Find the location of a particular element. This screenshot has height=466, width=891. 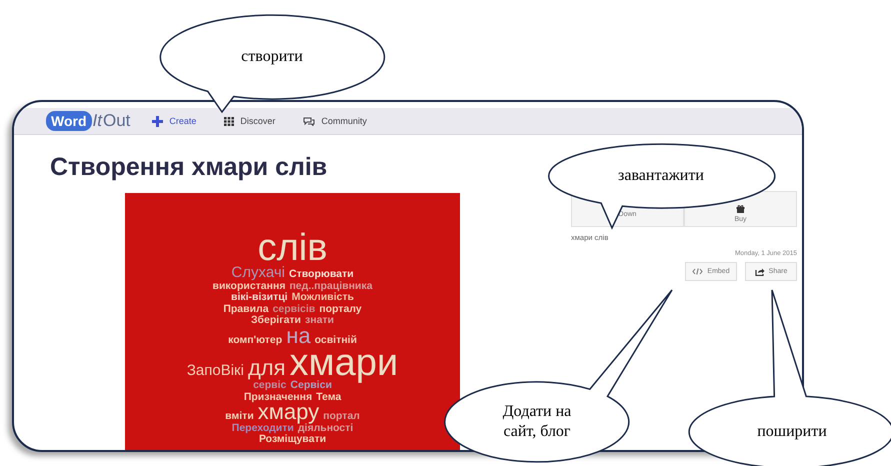

cloud-word: Тема is located at coordinates (329, 397).